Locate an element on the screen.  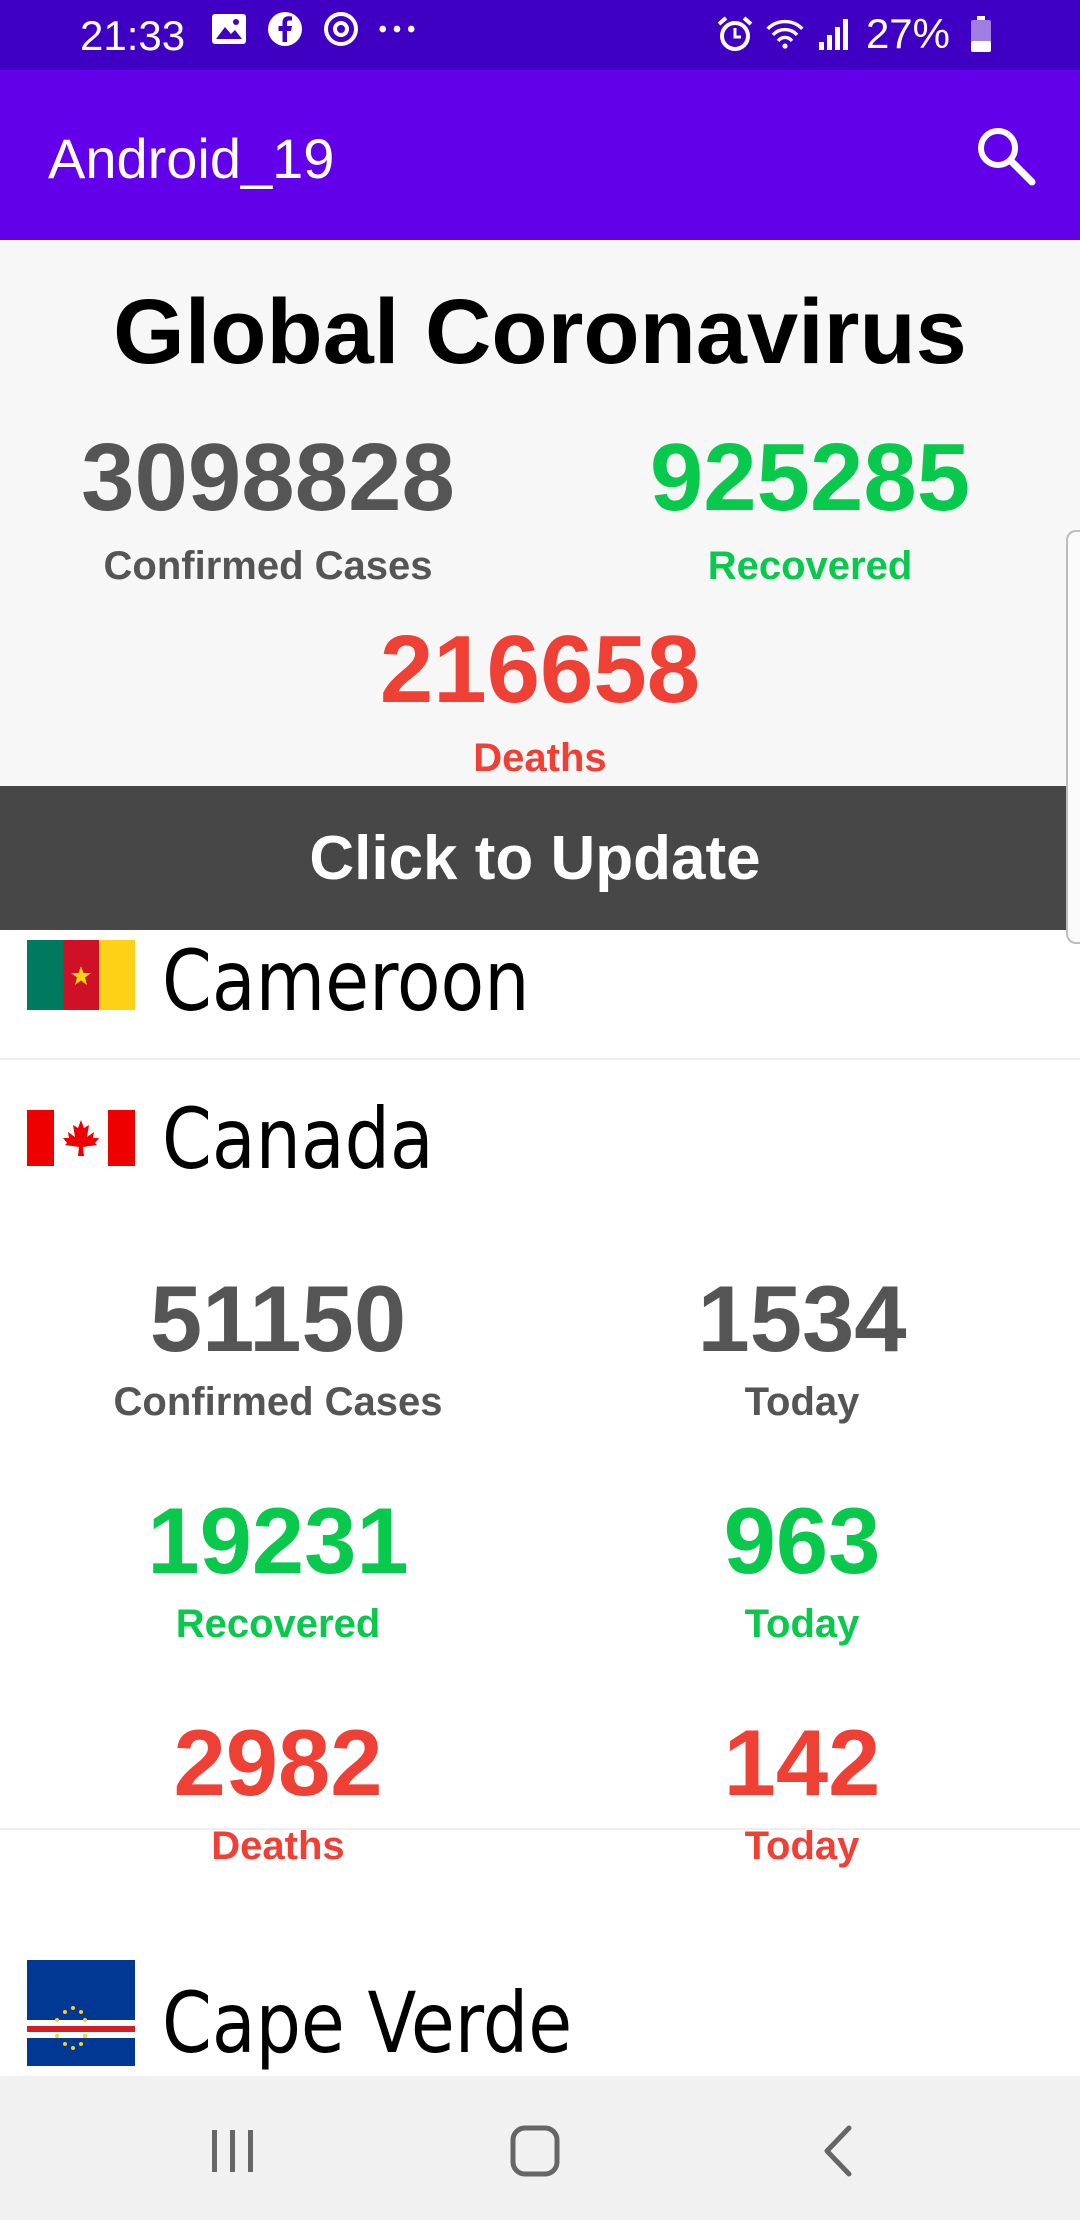
global-deaths-label: Deaths is located at coordinates (540, 758).